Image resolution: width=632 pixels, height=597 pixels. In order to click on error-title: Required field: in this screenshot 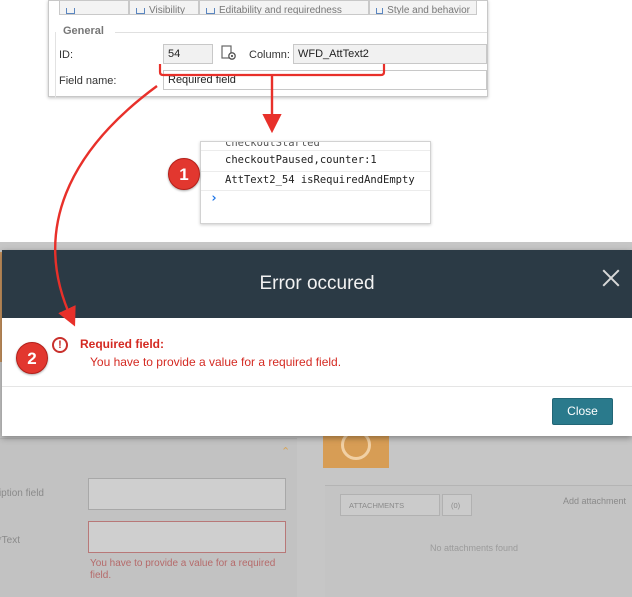, I will do `click(122, 344)`.